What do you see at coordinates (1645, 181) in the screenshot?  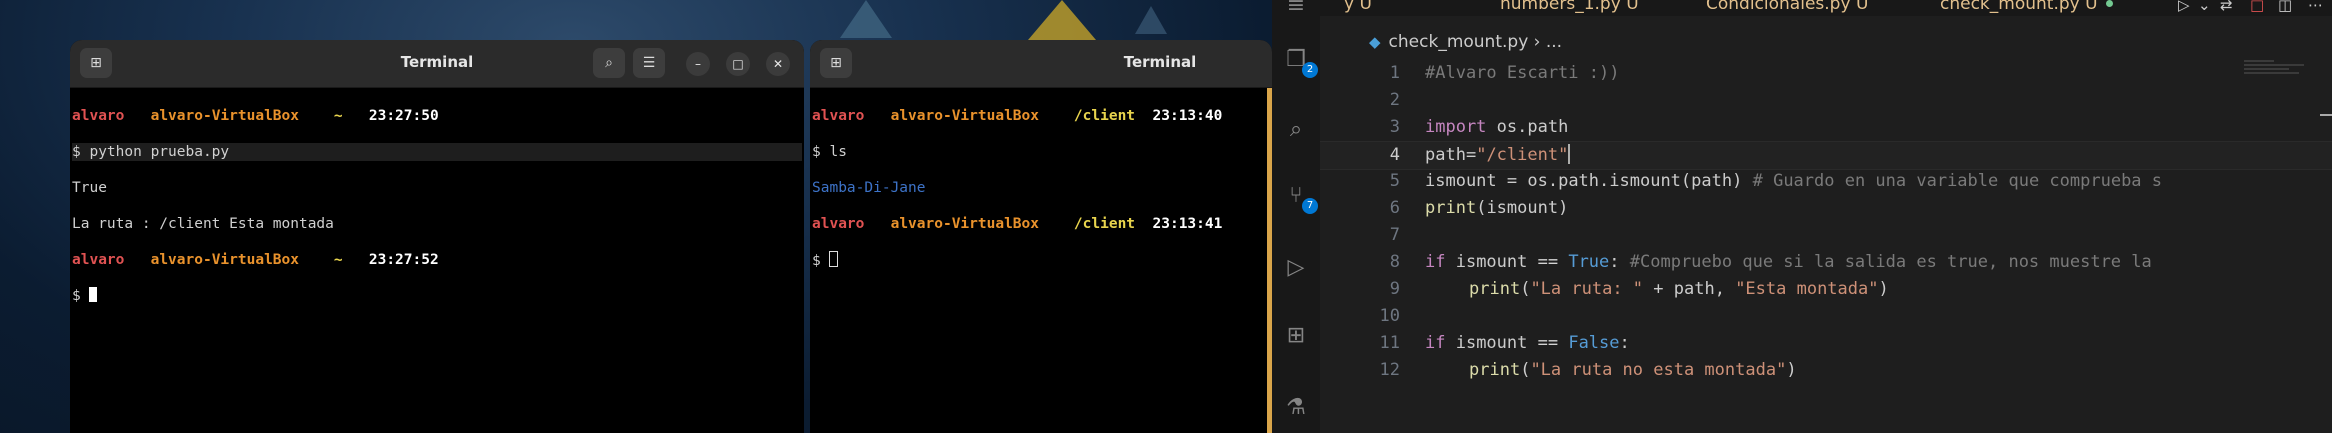 I see `code-function: ismount` at bounding box center [1645, 181].